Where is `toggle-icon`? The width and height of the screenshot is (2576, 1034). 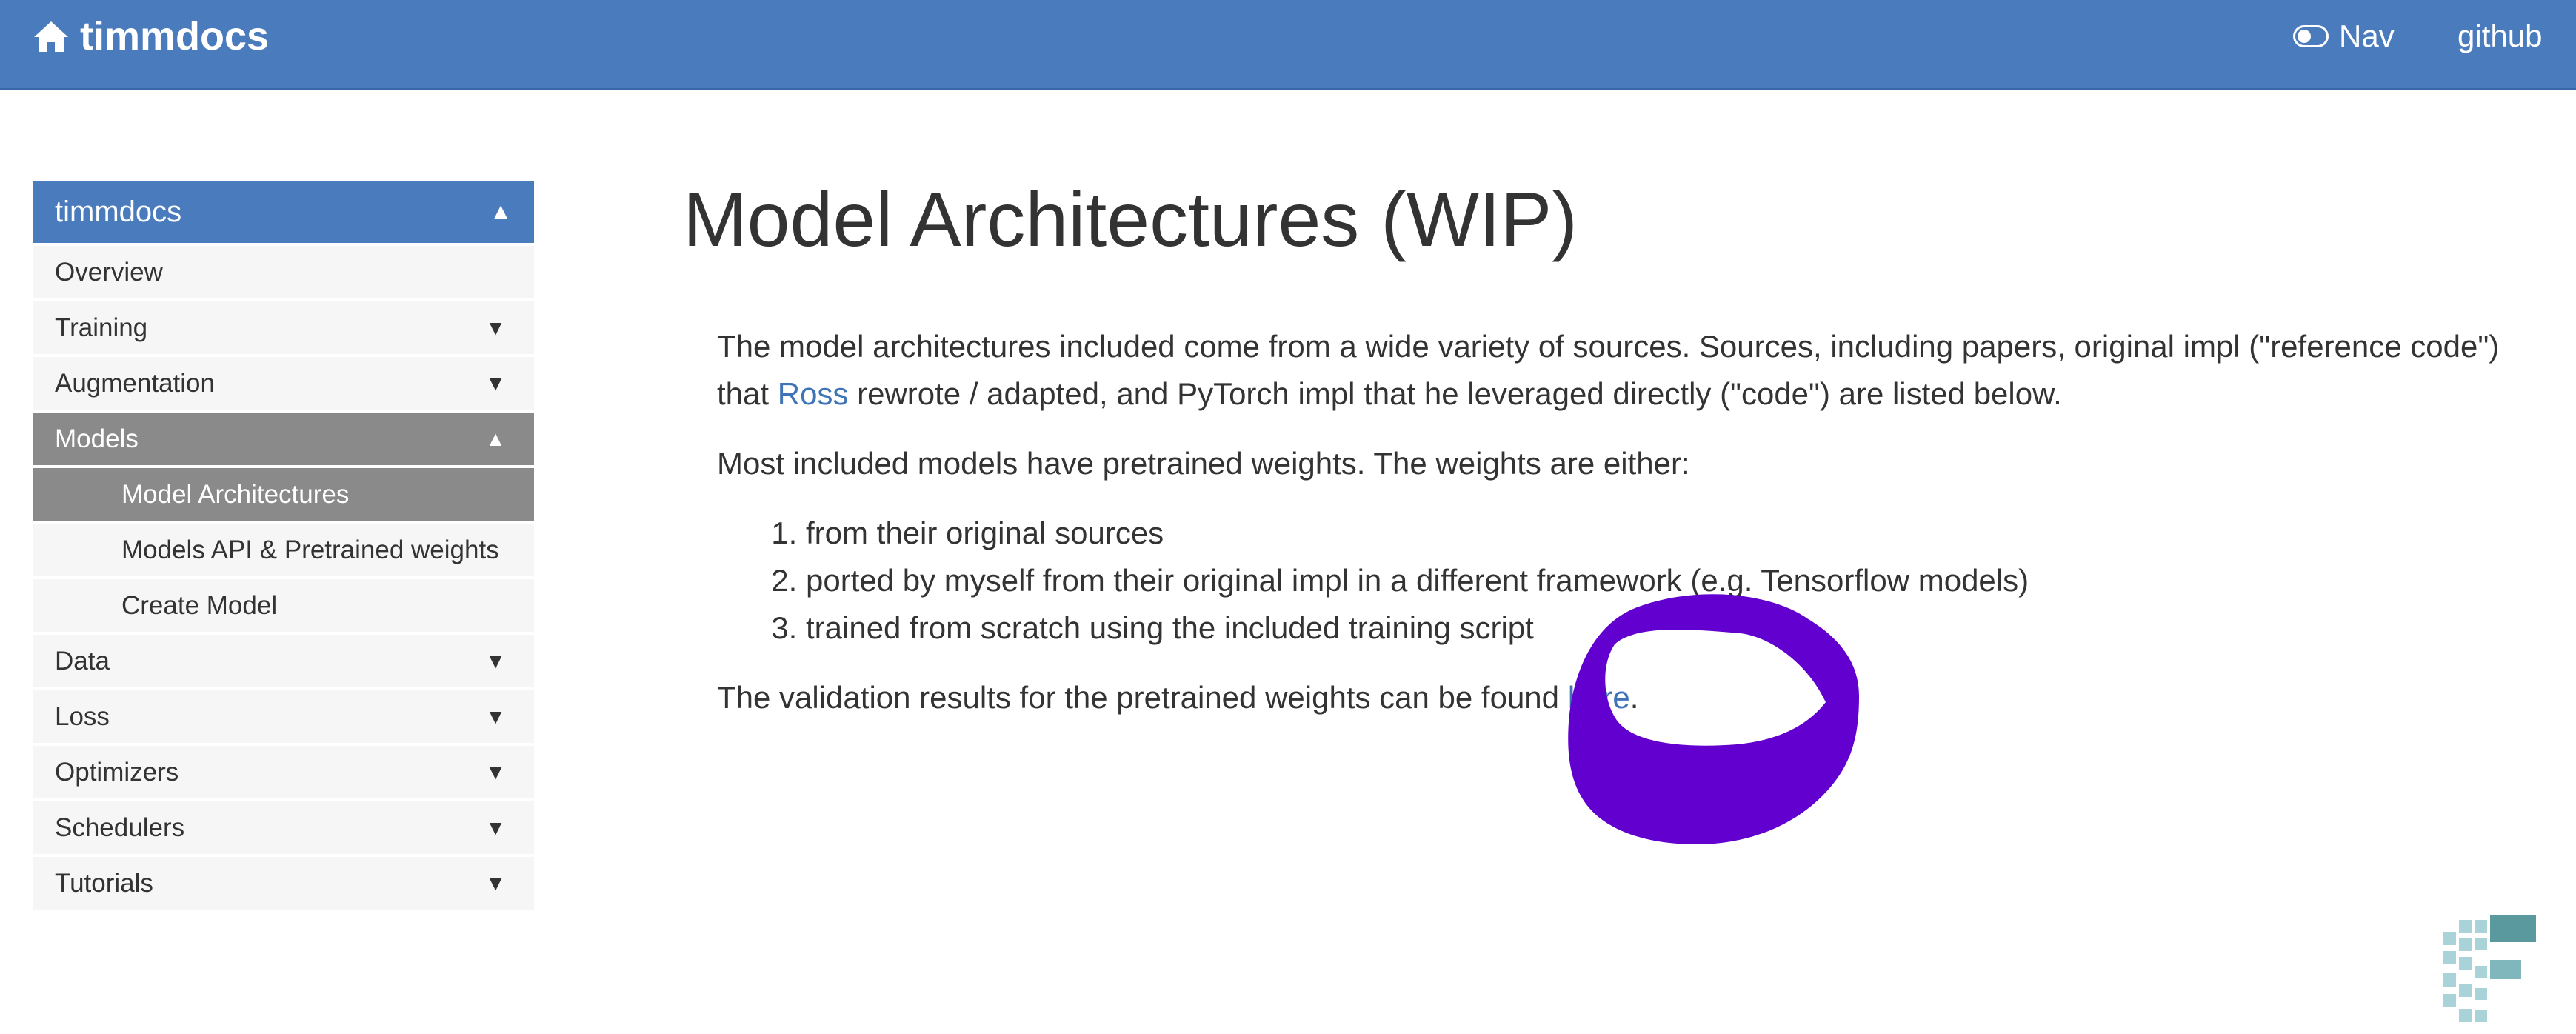 toggle-icon is located at coordinates (2311, 36).